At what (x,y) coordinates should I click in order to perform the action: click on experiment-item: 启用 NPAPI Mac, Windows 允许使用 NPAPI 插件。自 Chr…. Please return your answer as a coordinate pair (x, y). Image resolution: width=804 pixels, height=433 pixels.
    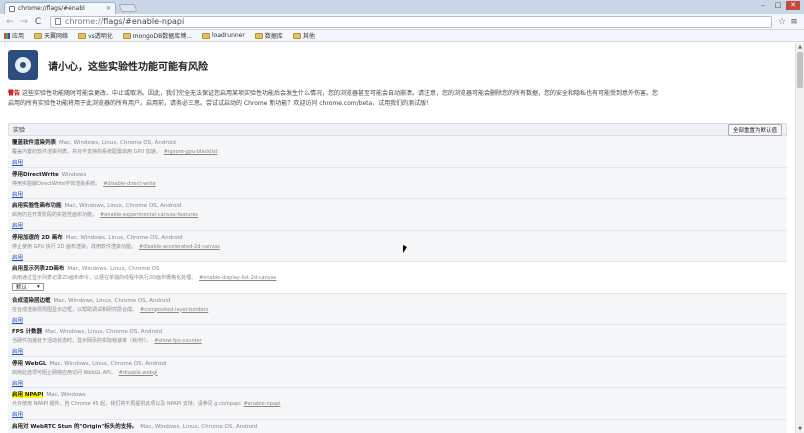
    Looking at the image, I should click on (397, 404).